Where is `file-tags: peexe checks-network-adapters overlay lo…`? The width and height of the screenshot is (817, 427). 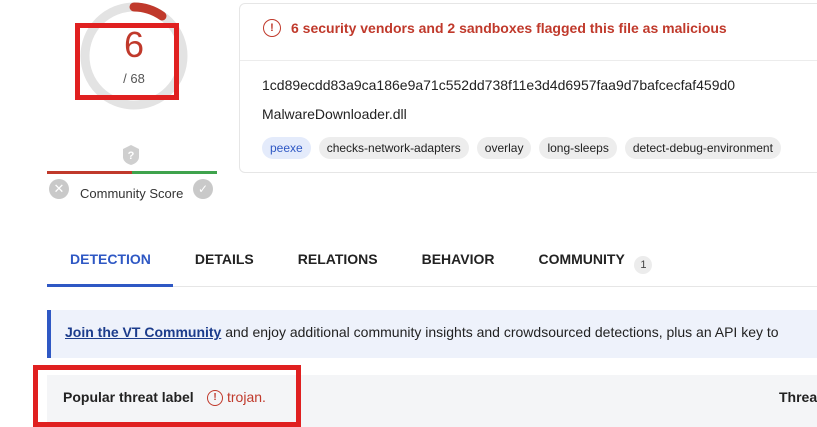
file-tags: peexe checks-network-adapters overlay lo… is located at coordinates (521, 148).